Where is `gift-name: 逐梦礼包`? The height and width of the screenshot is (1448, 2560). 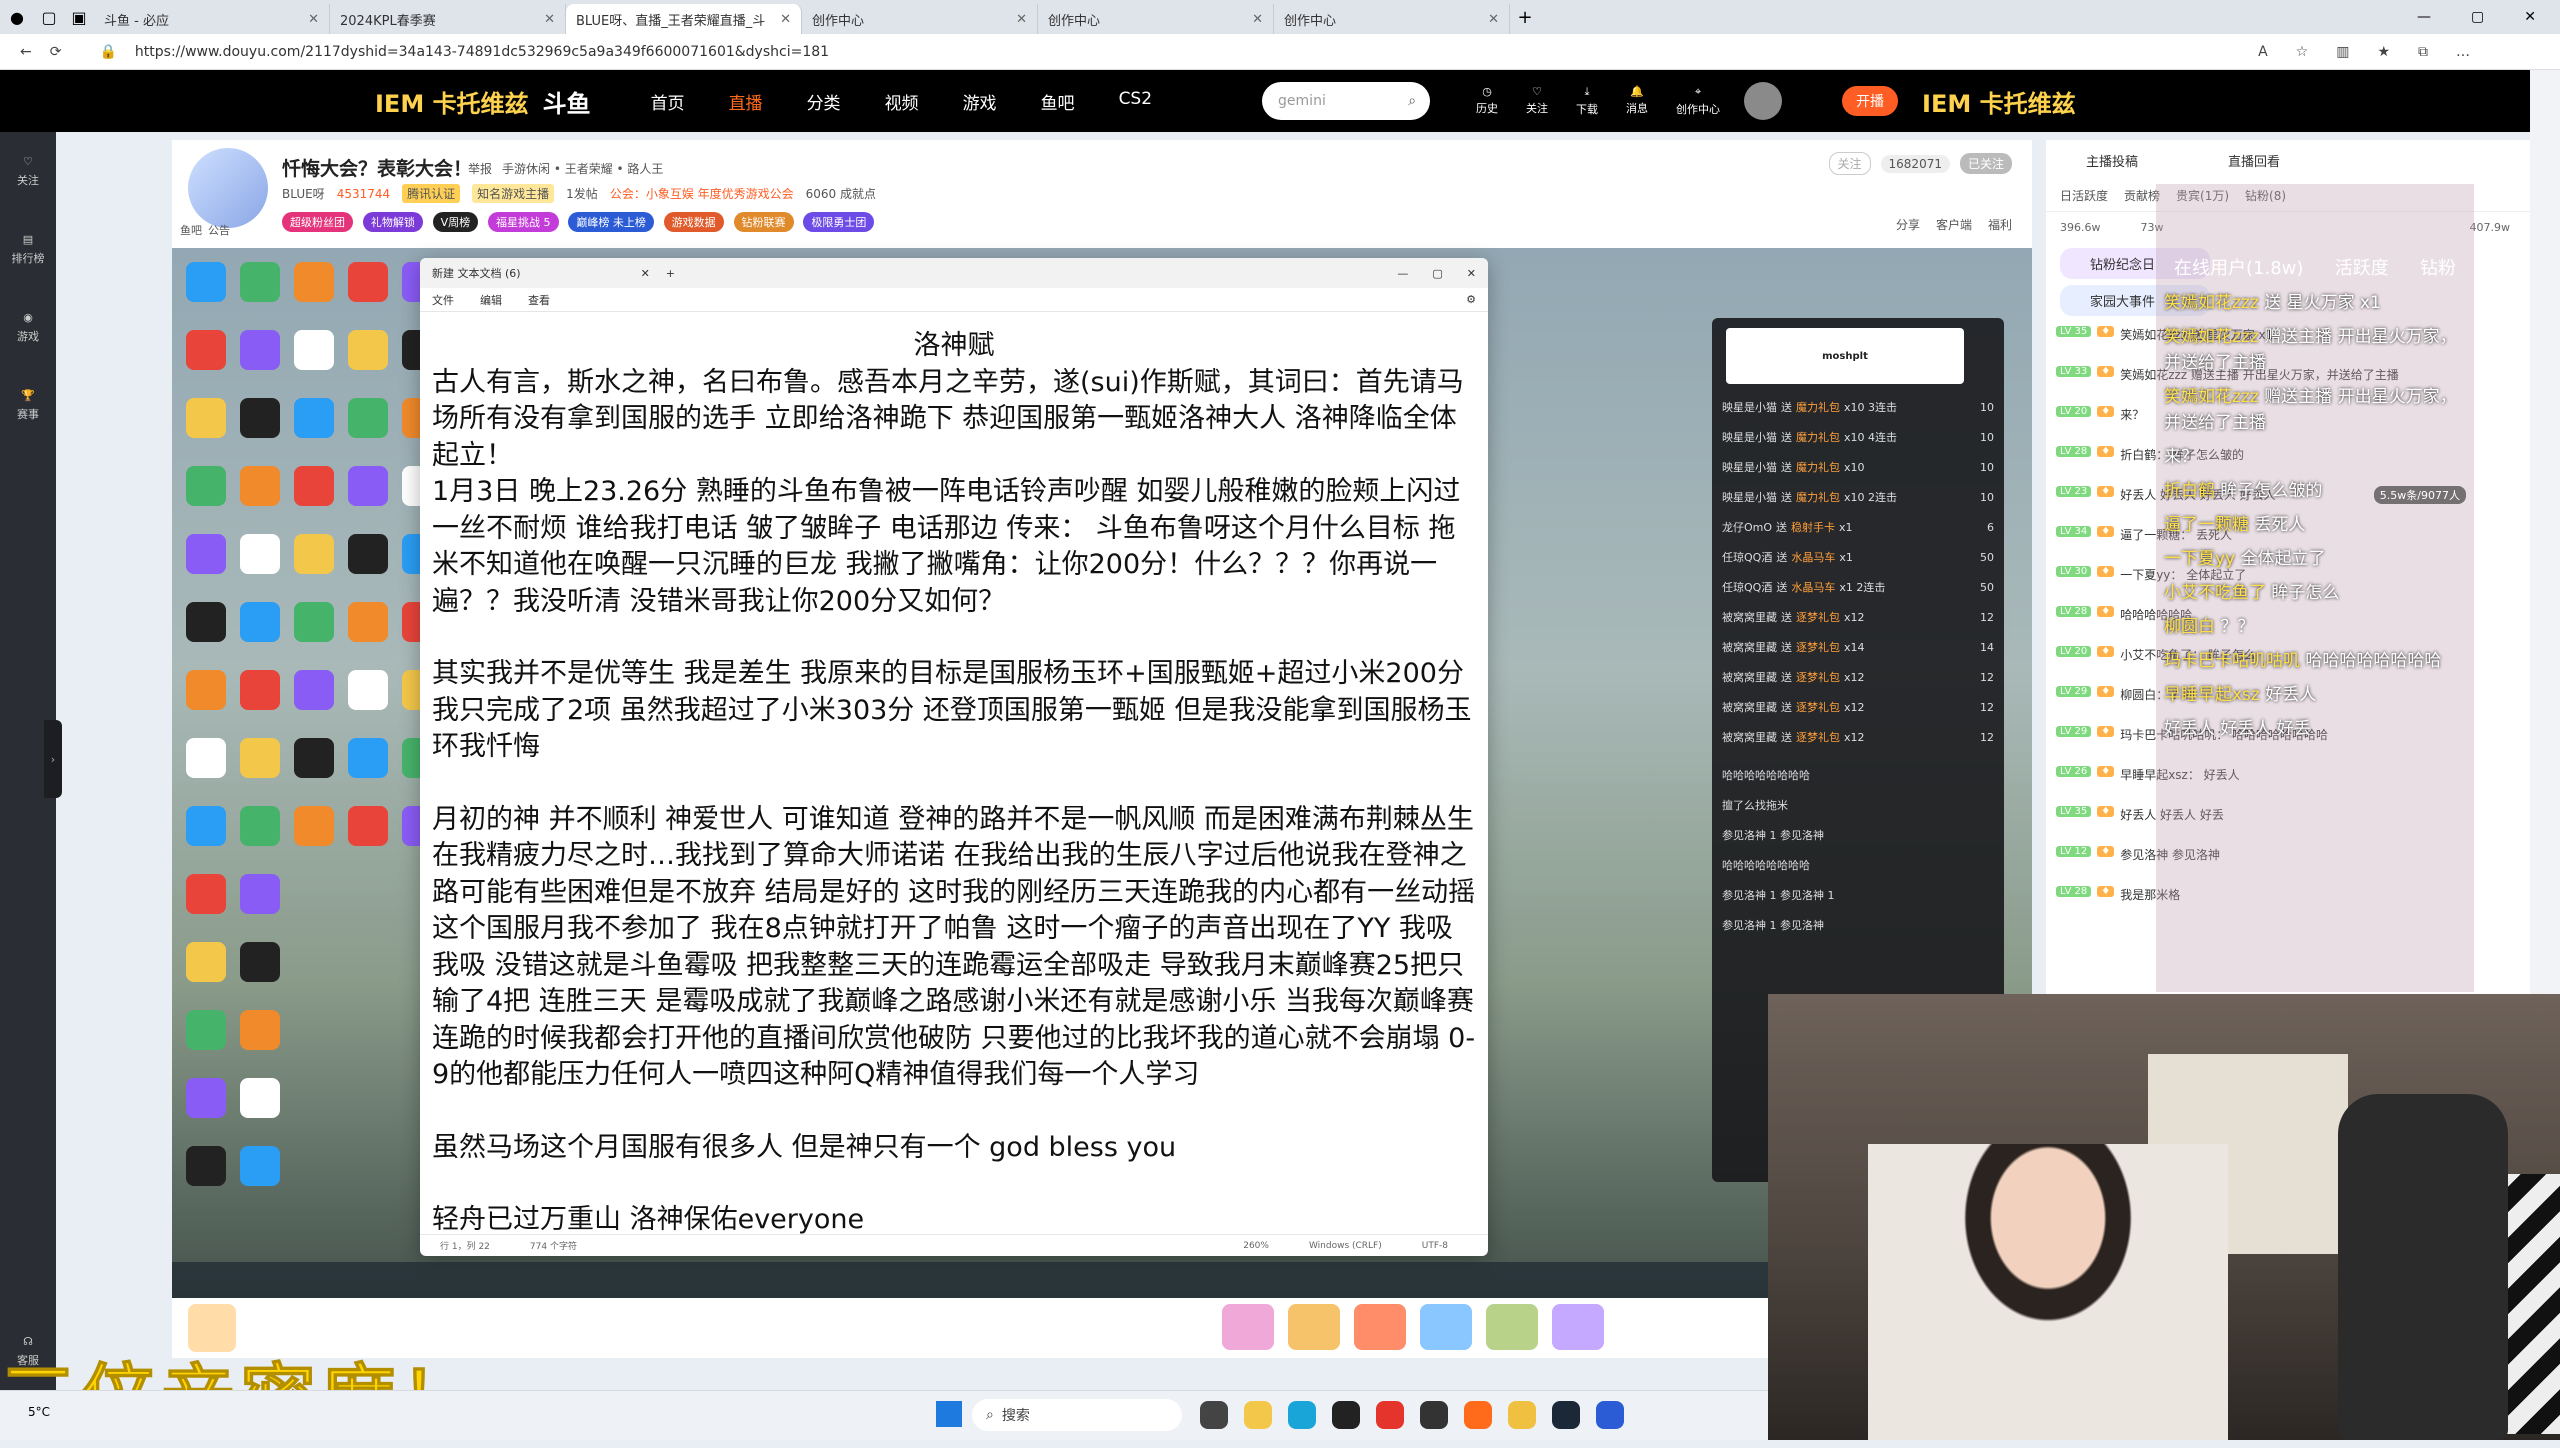 gift-name: 逐梦礼包 is located at coordinates (1818, 707).